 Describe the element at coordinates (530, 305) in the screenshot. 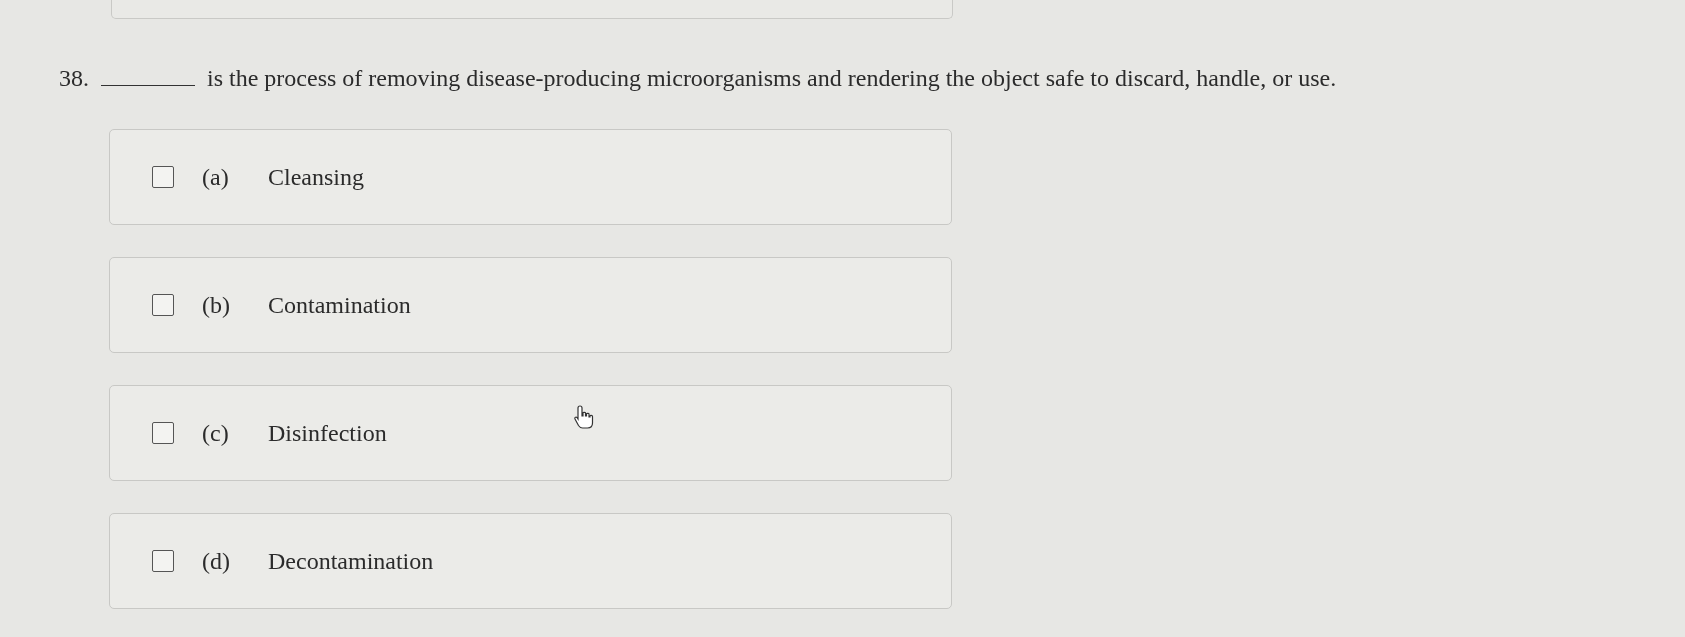

I see `answer-option: (b) Contamination` at that location.